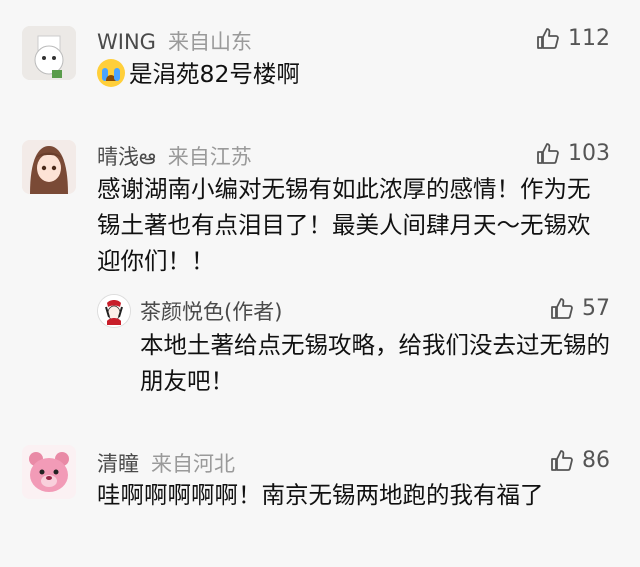 This screenshot has height=567, width=640. What do you see at coordinates (580, 308) in the screenshot?
I see `reply-like-button: 57` at bounding box center [580, 308].